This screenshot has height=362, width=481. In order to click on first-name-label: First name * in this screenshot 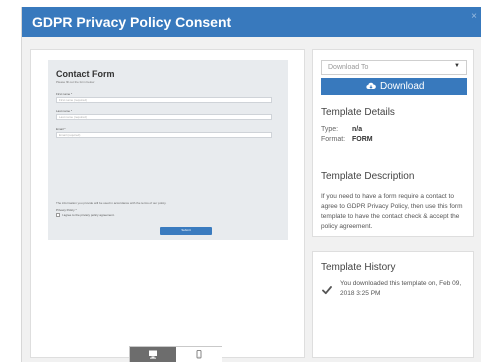, I will do `click(64, 94)`.